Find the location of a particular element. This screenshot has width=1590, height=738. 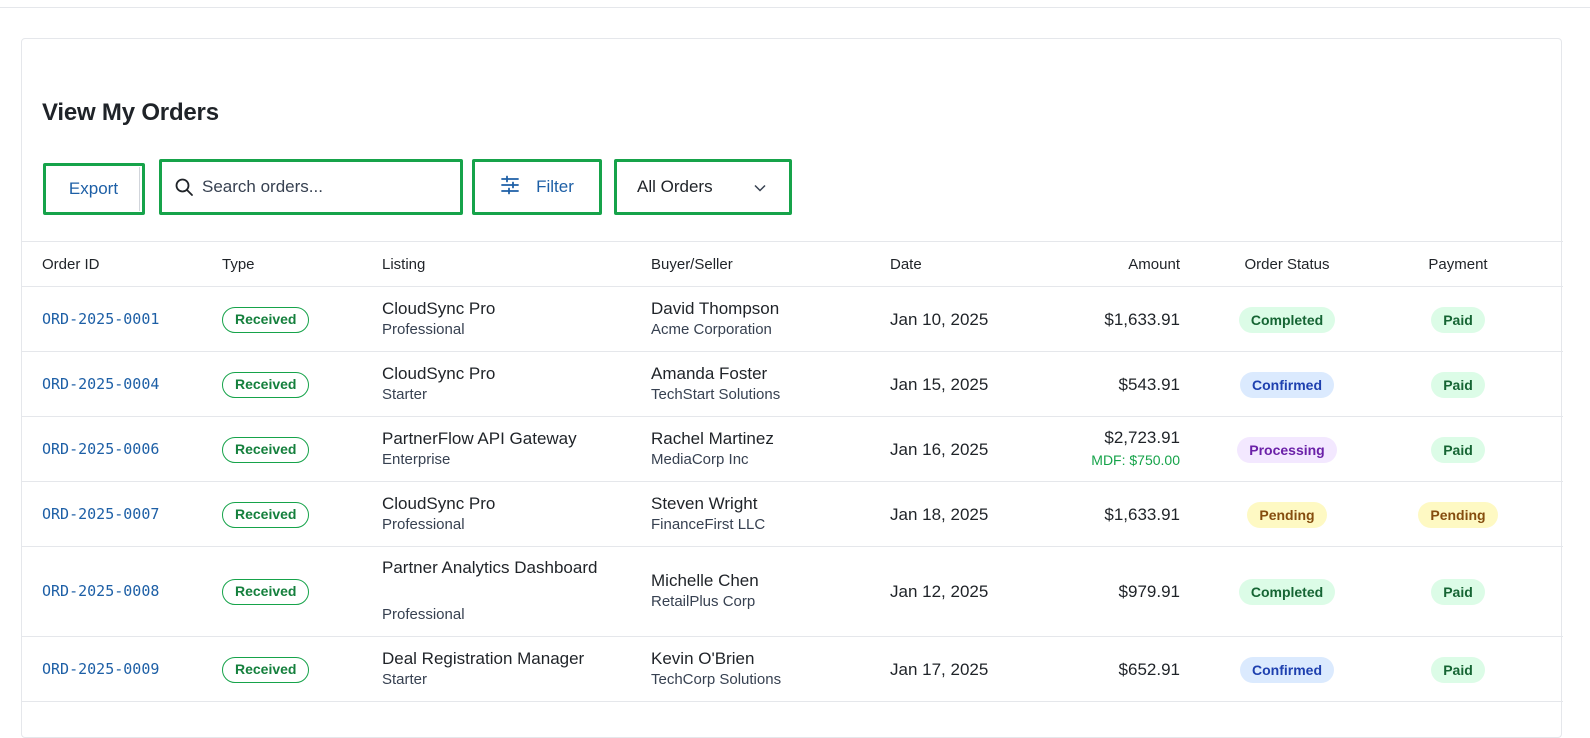

buyer-company: Acme Corporation is located at coordinates (711, 329).